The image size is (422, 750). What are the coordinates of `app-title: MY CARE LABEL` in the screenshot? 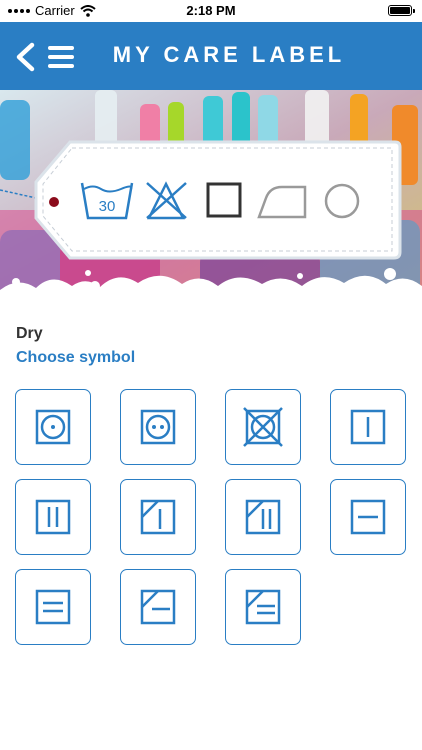 It's located at (229, 54).